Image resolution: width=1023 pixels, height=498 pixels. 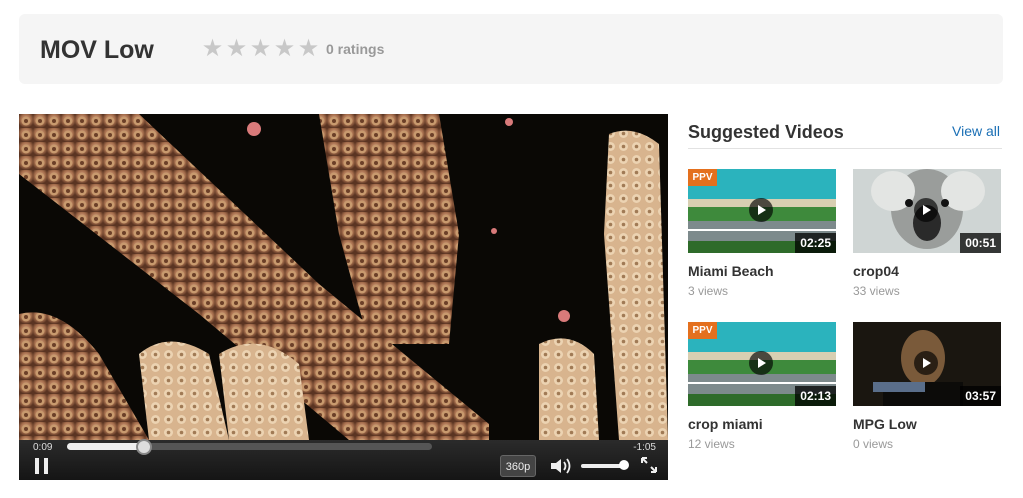 What do you see at coordinates (511, 49) in the screenshot?
I see `video-header: MOV Low ★ ★ ★ ★ ★ 0 ratings` at bounding box center [511, 49].